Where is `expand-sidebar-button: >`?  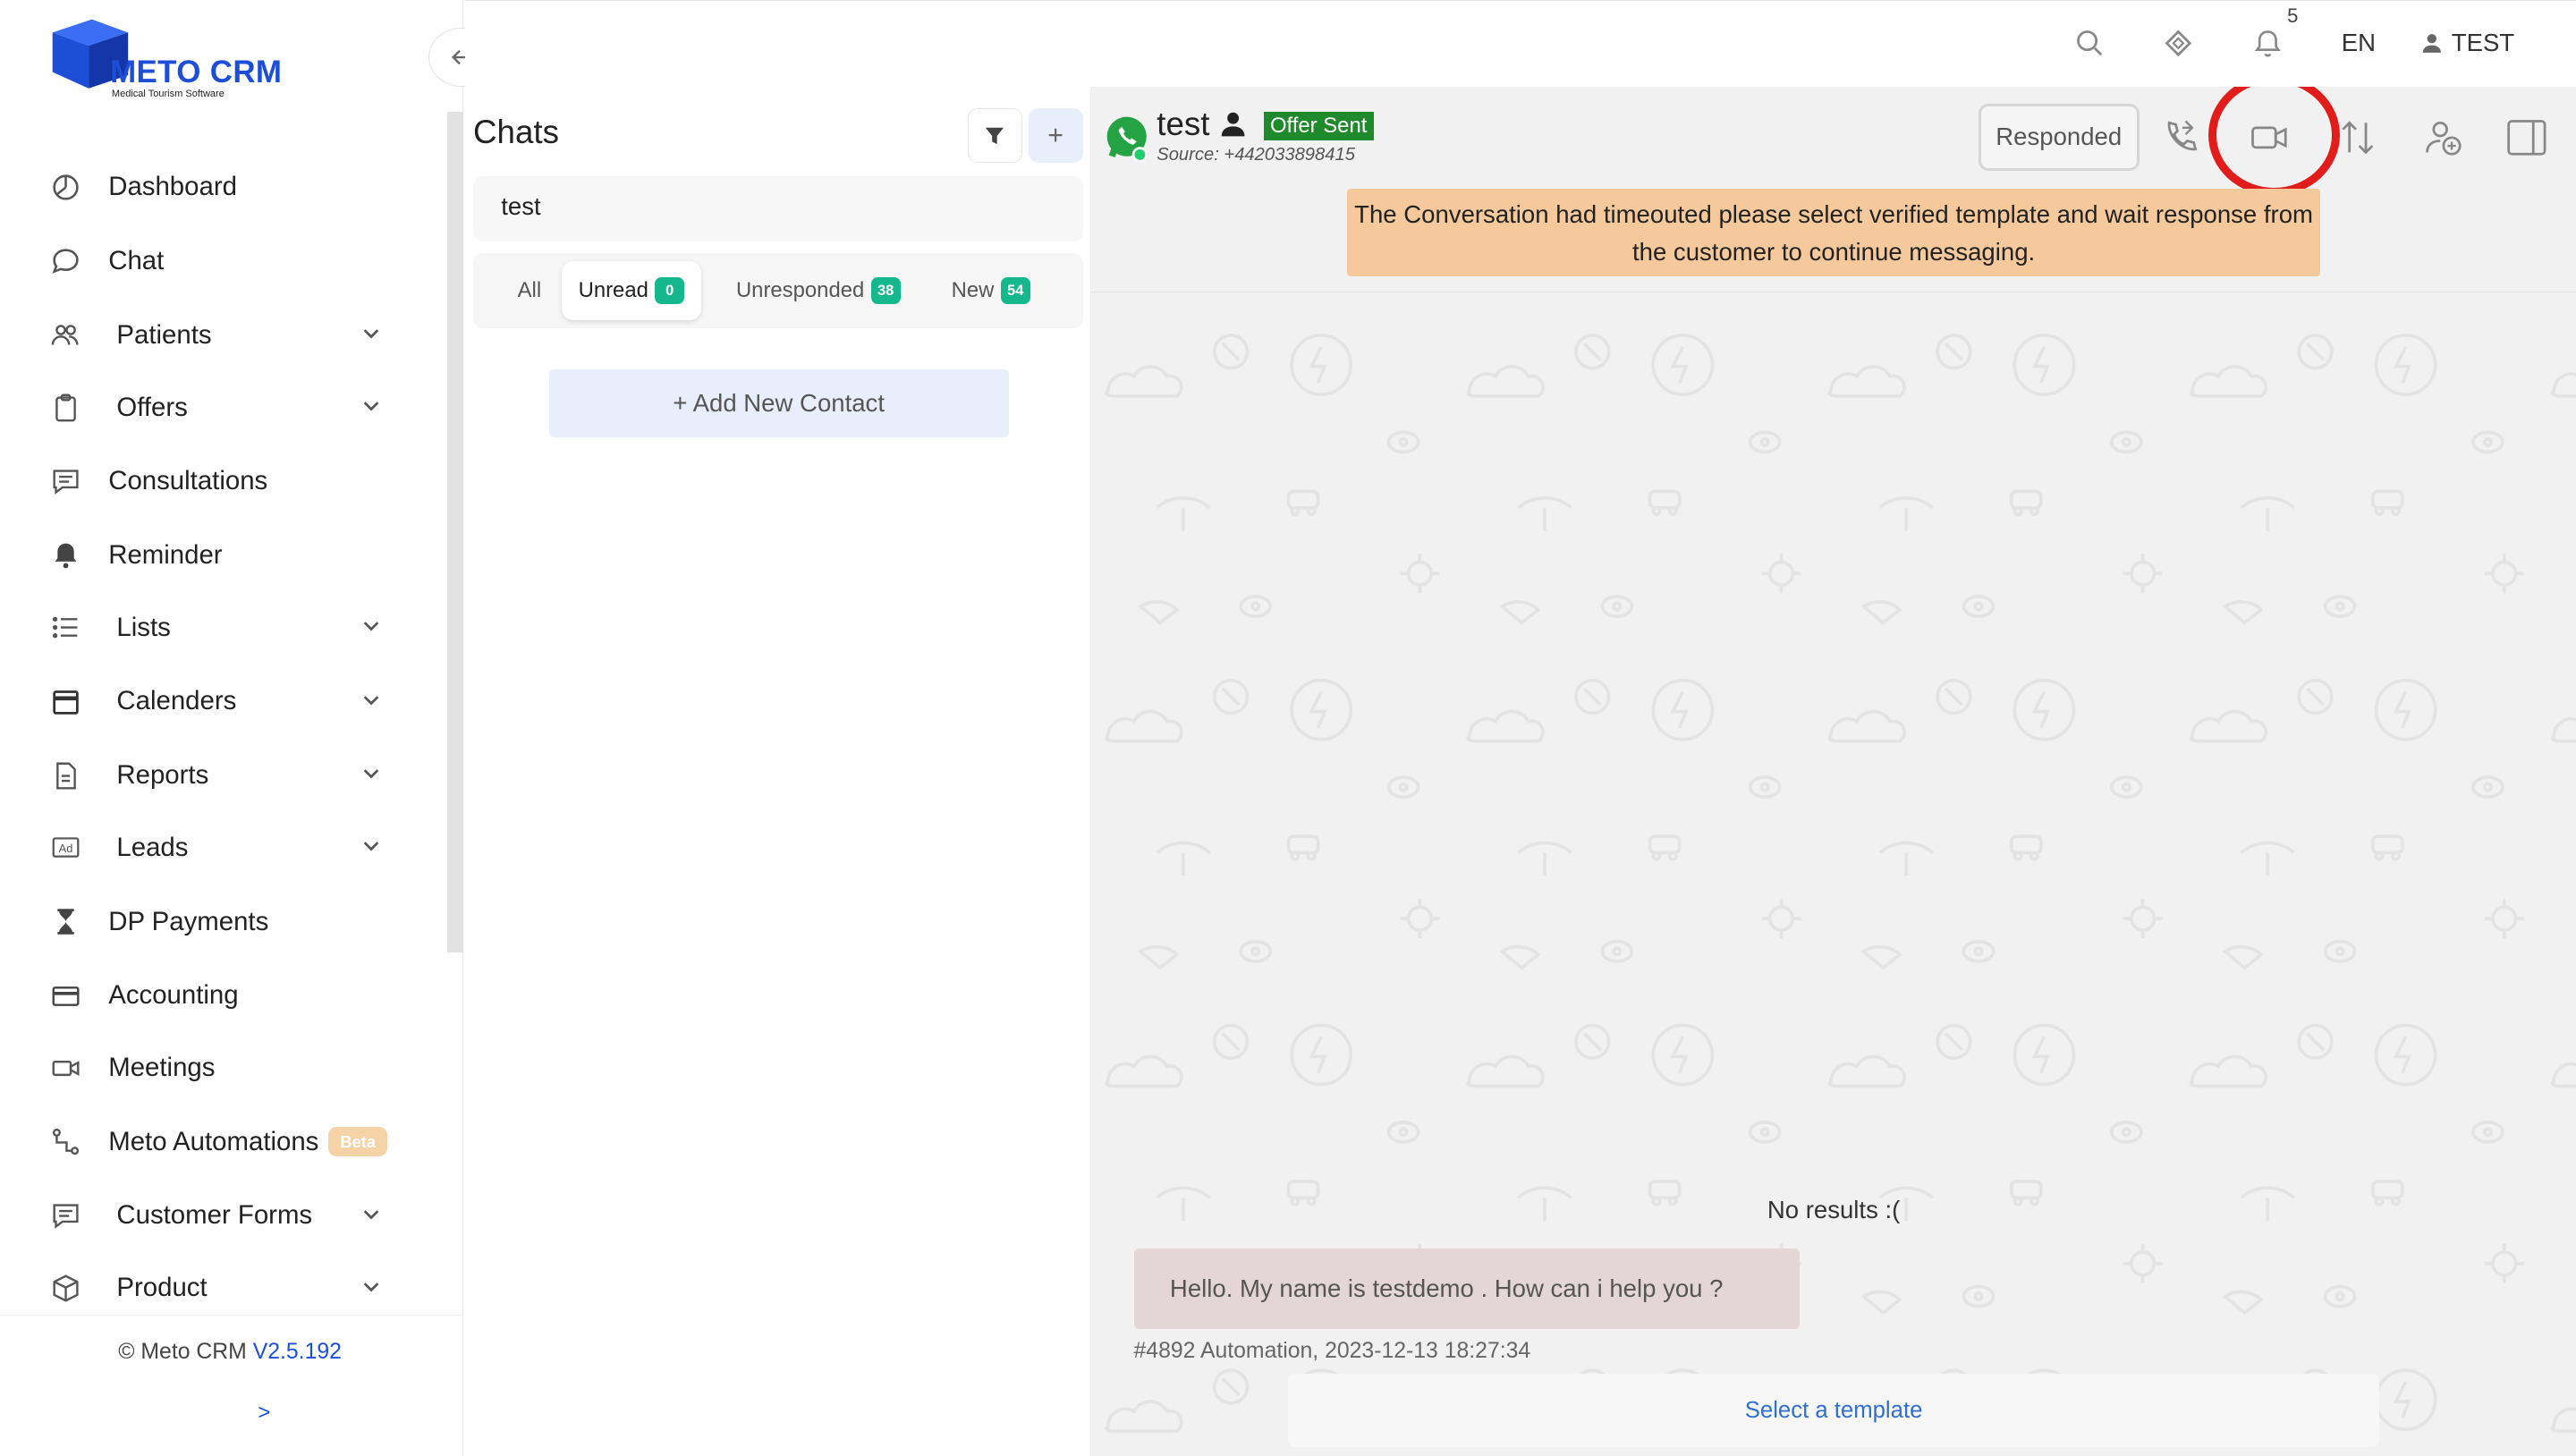 expand-sidebar-button: > is located at coordinates (264, 1413).